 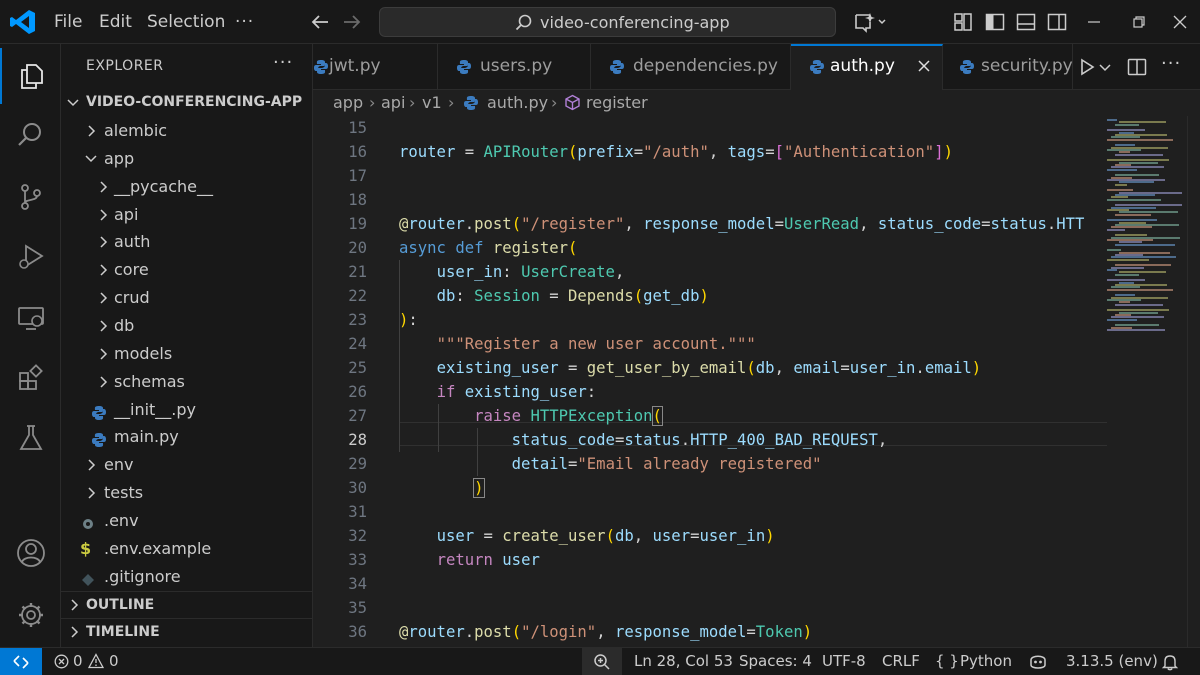 I want to click on run-debug-icon, so click(x=30, y=257).